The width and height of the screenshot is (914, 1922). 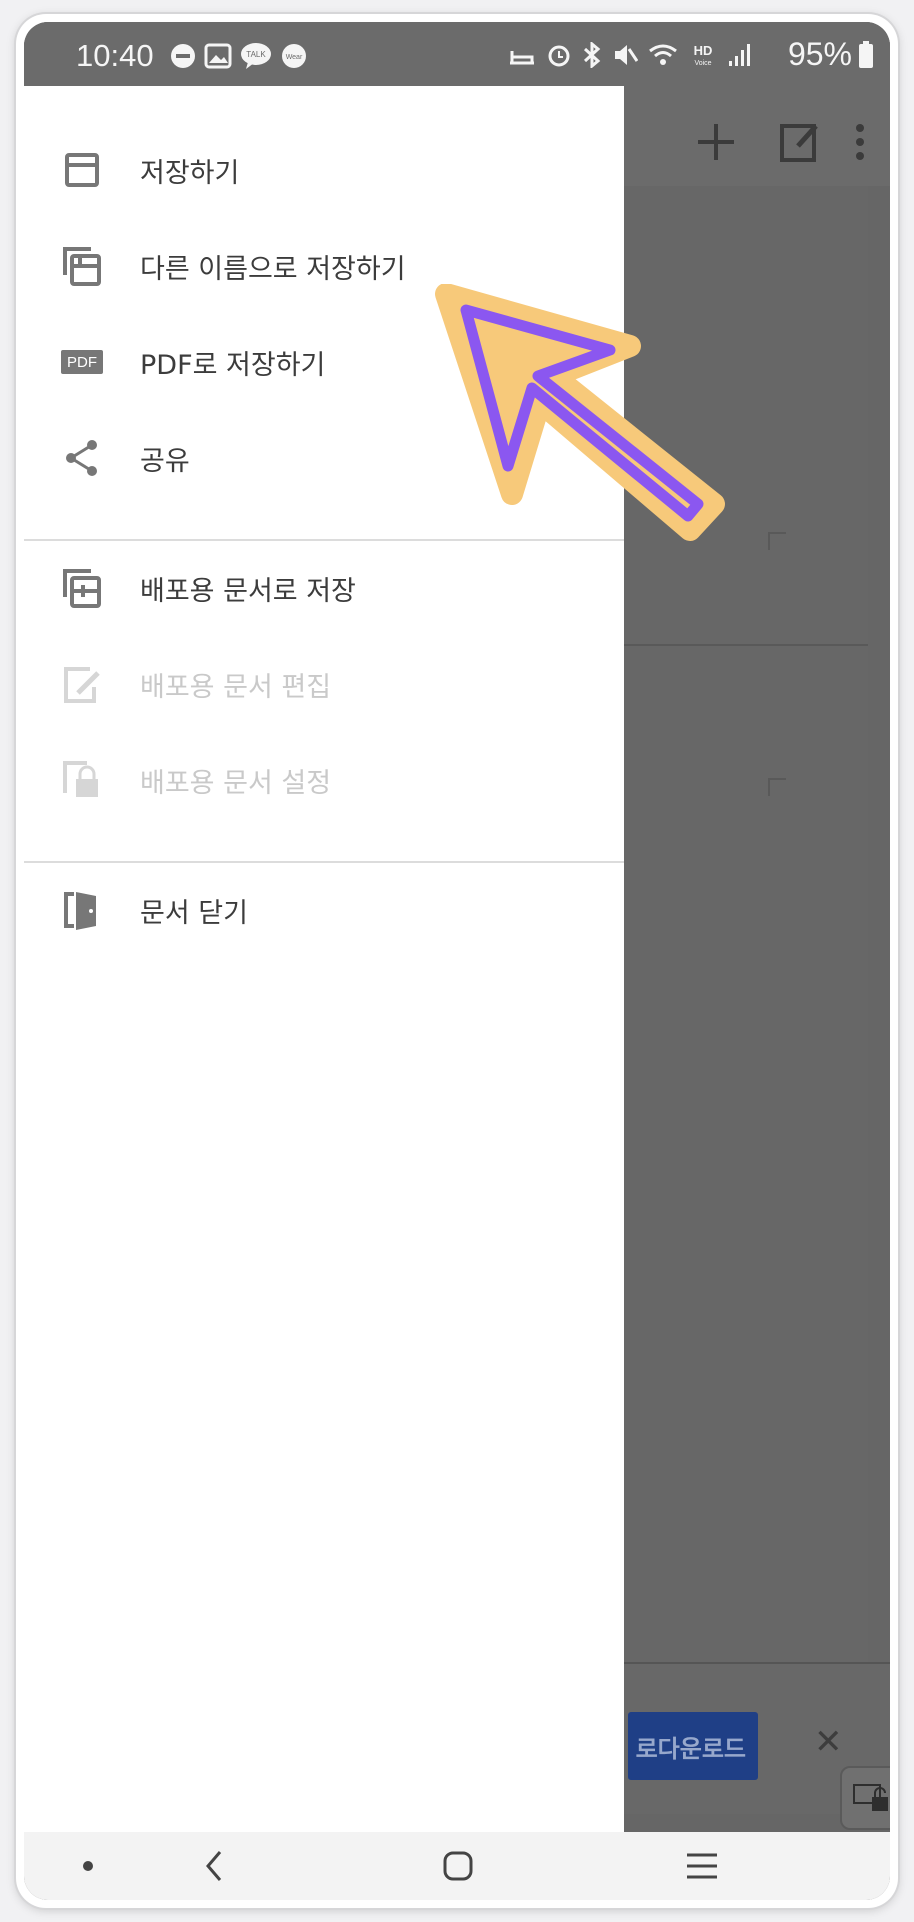 What do you see at coordinates (580, 412) in the screenshot?
I see `annotation-arrow-icon` at bounding box center [580, 412].